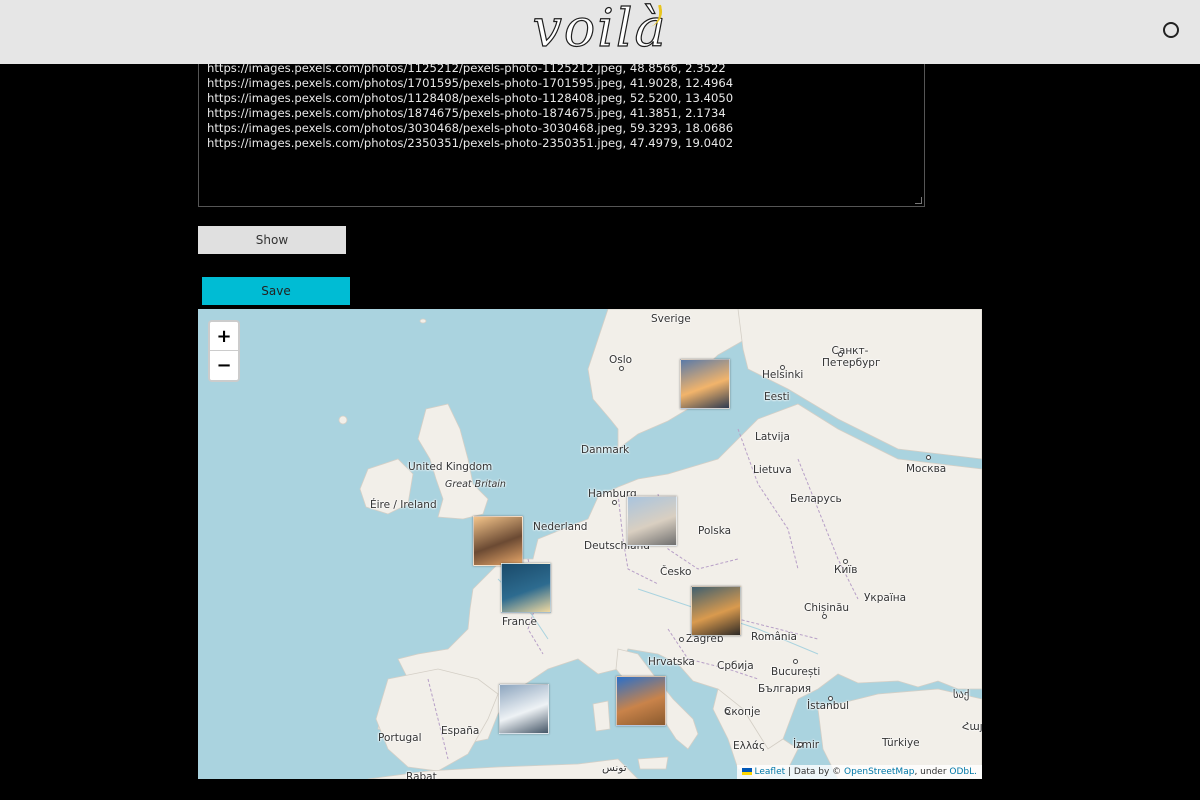 This screenshot has width=1200, height=800. What do you see at coordinates (830, 698) in the screenshot?
I see `city-dot-istanbul` at bounding box center [830, 698].